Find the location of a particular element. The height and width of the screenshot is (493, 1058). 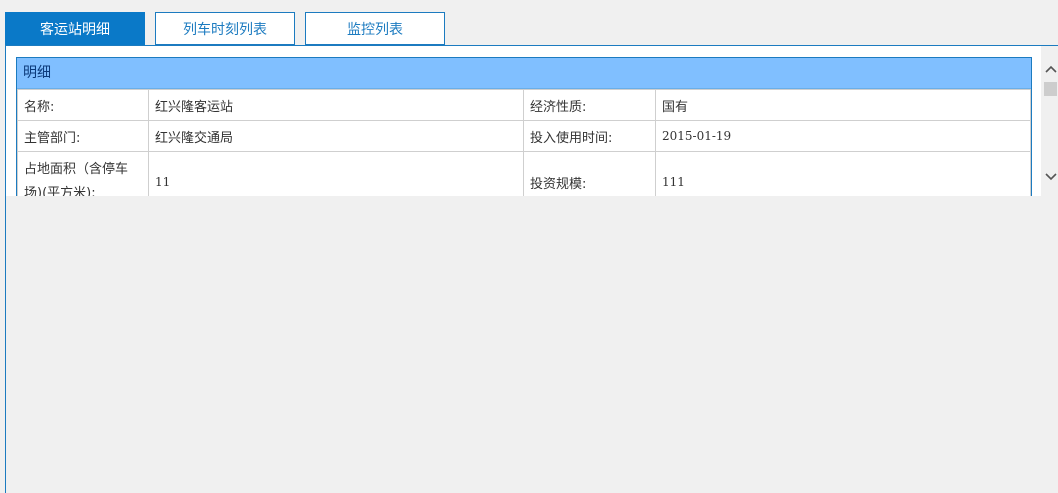

area-label: 占地面积（含停车场)(平方米): is located at coordinates (83, 173).